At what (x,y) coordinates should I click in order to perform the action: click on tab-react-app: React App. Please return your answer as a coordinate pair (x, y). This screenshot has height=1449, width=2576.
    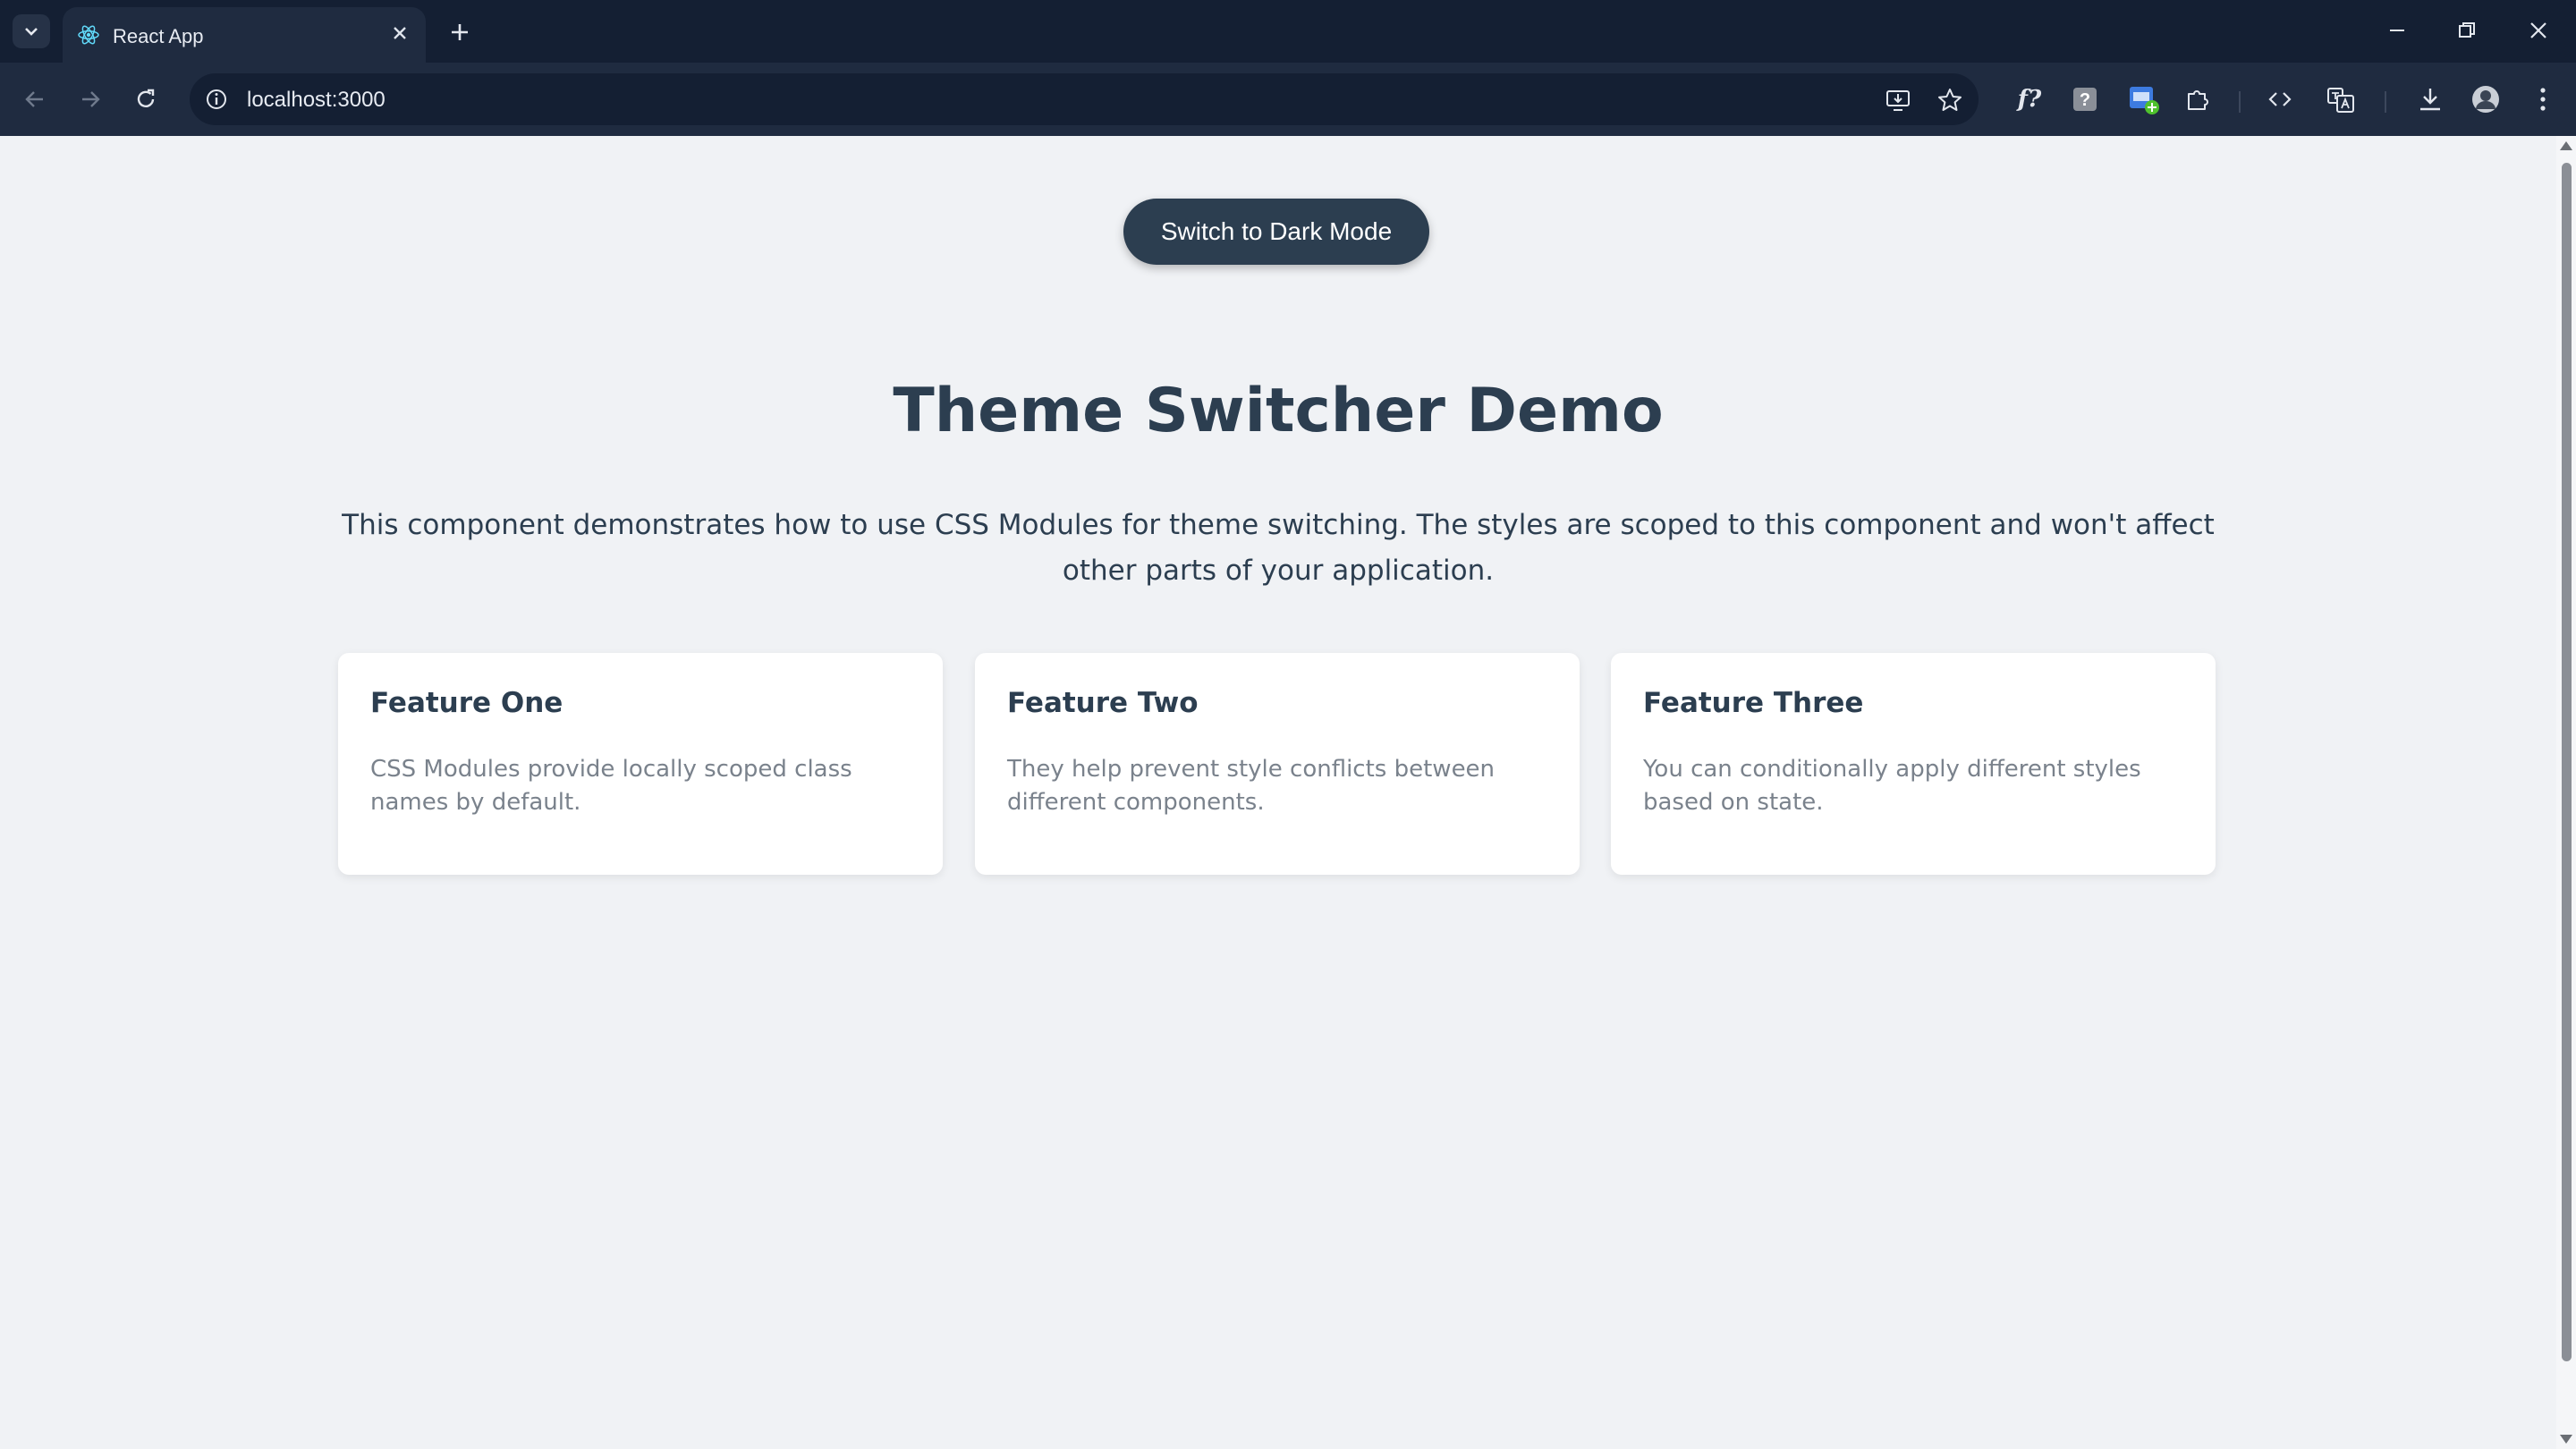
    Looking at the image, I should click on (244, 35).